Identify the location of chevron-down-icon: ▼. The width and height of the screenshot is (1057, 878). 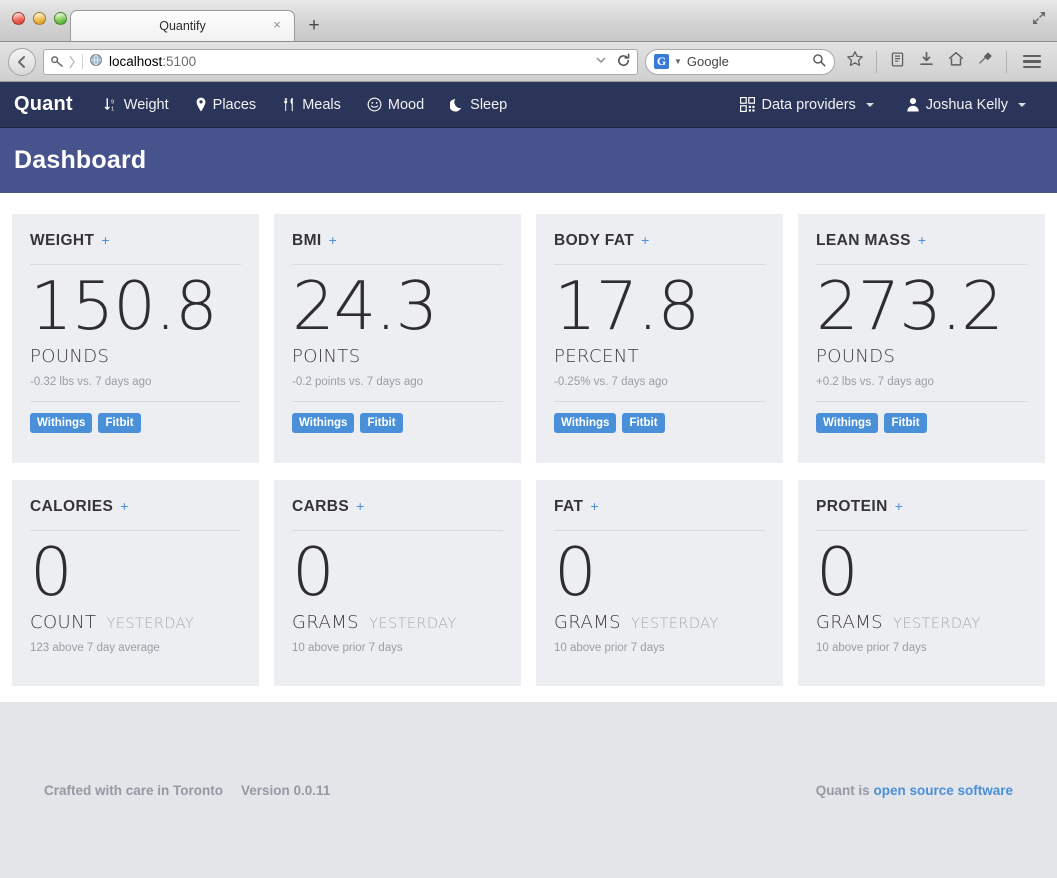
(678, 61).